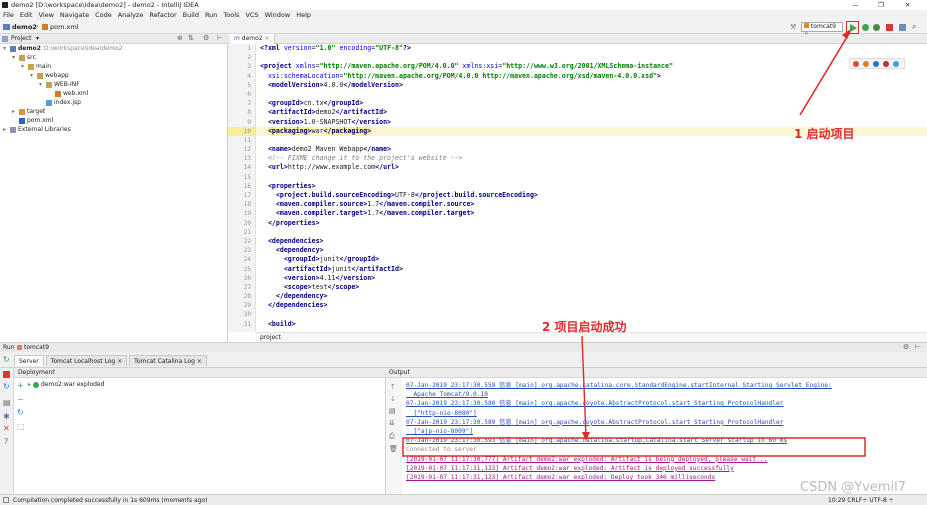  Describe the element at coordinates (103, 15) in the screenshot. I see `menu-code: Code` at that location.